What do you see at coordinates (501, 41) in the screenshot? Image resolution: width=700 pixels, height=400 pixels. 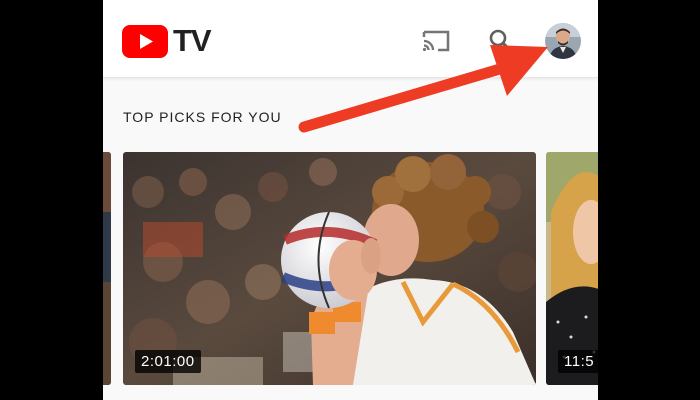 I see `search-button` at bounding box center [501, 41].